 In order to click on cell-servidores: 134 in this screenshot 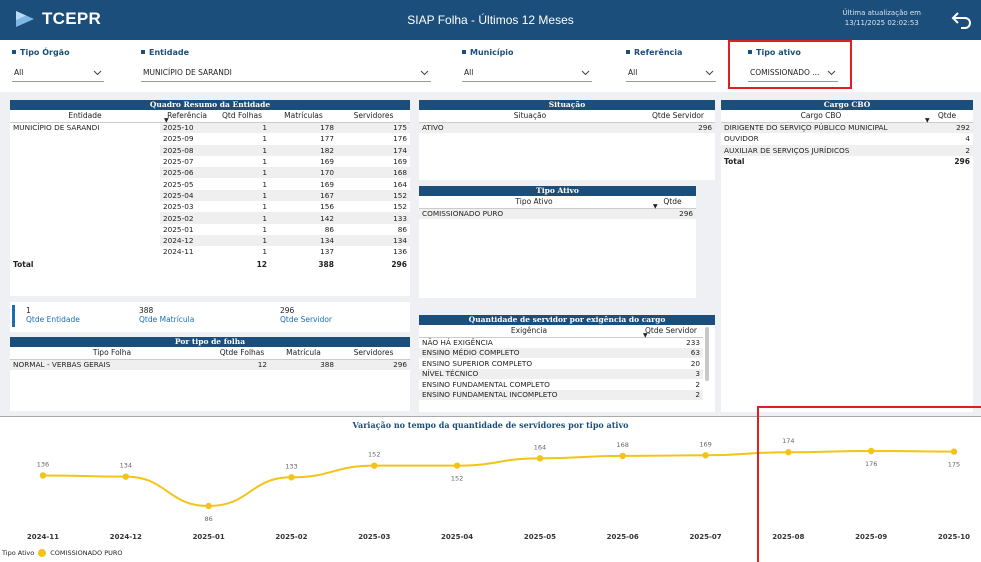, I will do `click(373, 240)`.